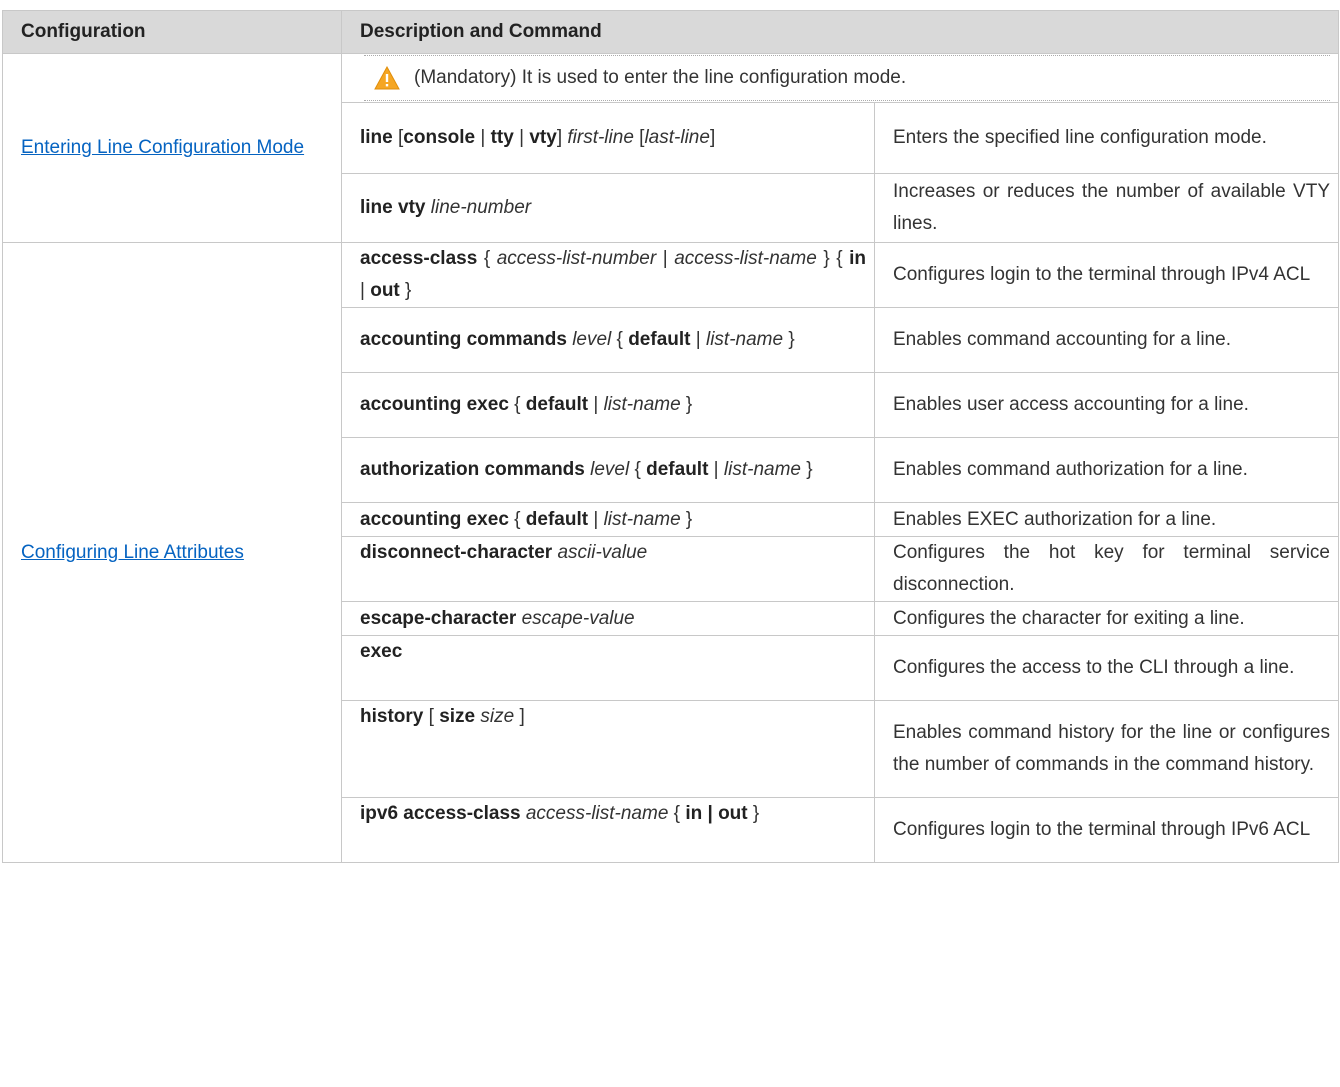 This screenshot has width=1340, height=1087. I want to click on table-header-row: Configuration Description and Command, so click(670, 32).